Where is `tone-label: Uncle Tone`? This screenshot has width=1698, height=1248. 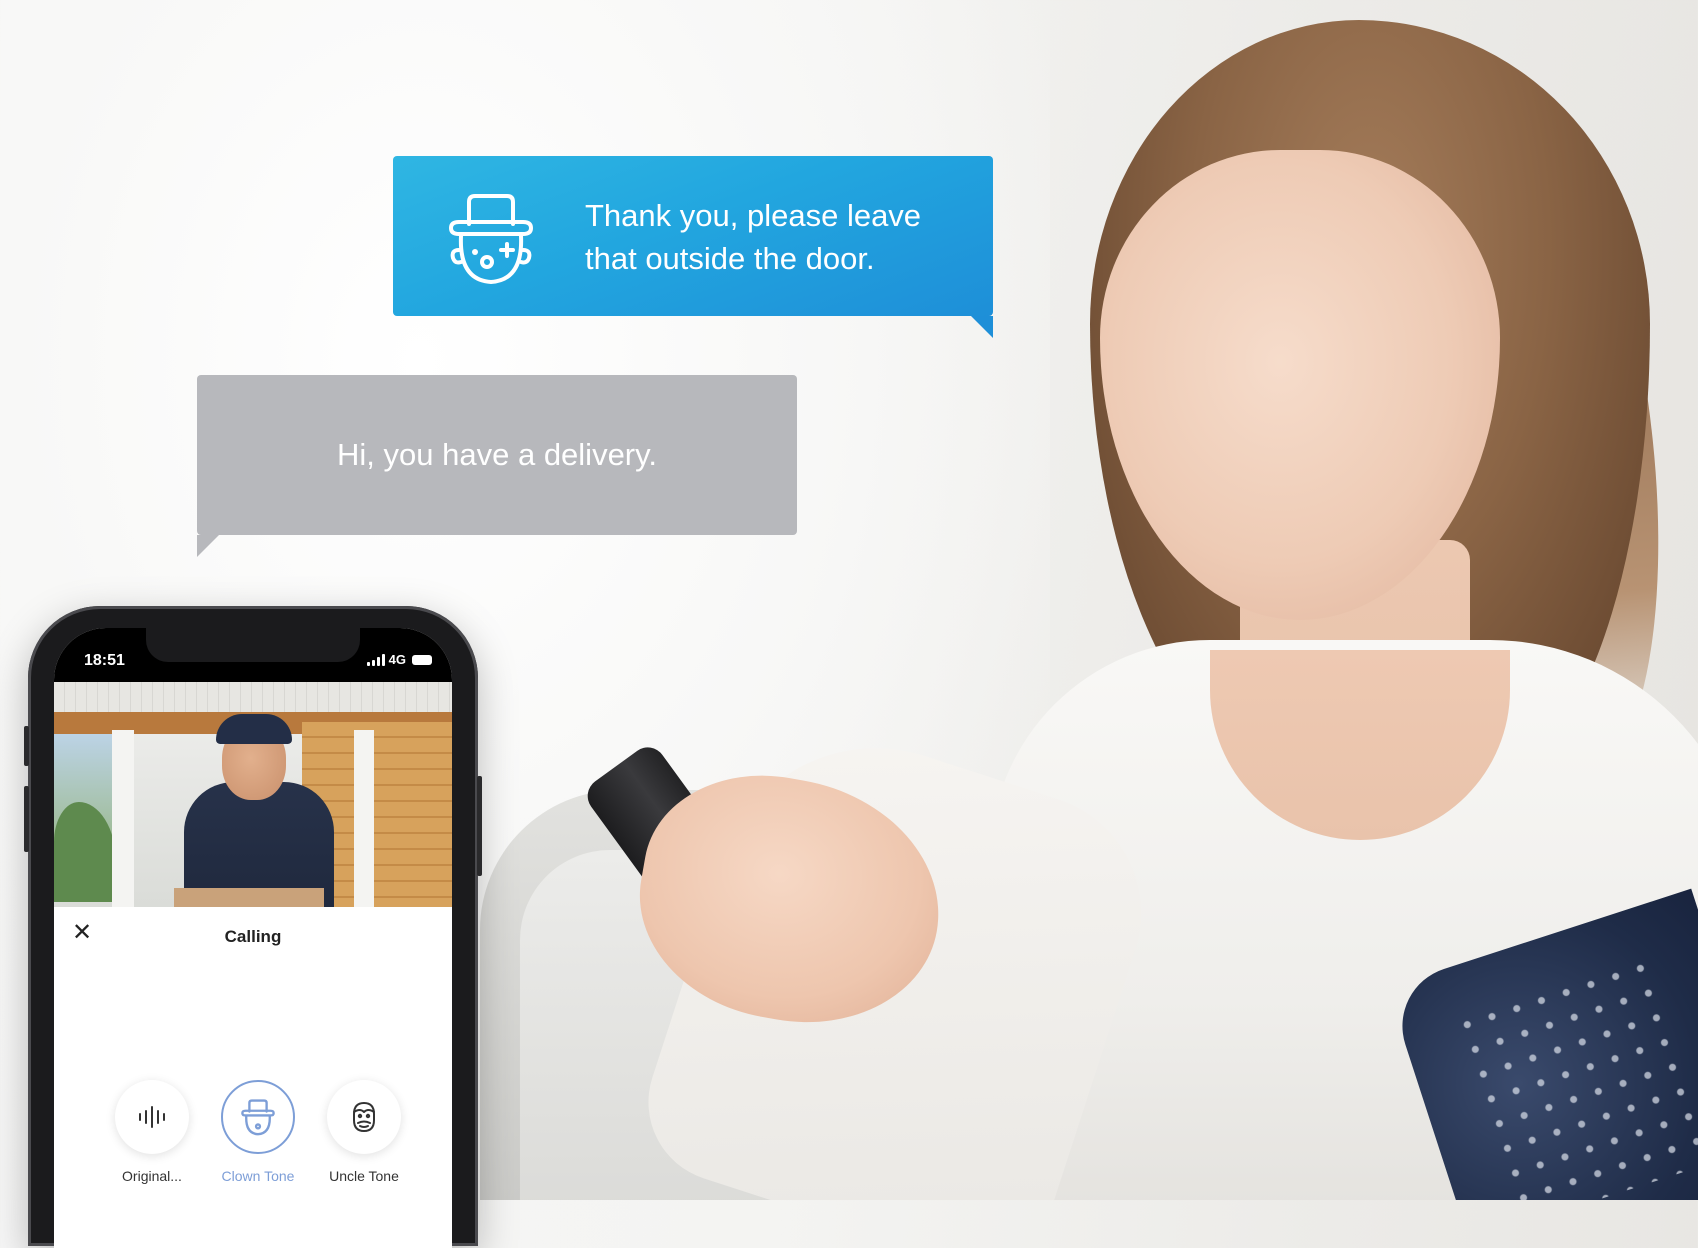 tone-label: Uncle Tone is located at coordinates (364, 1176).